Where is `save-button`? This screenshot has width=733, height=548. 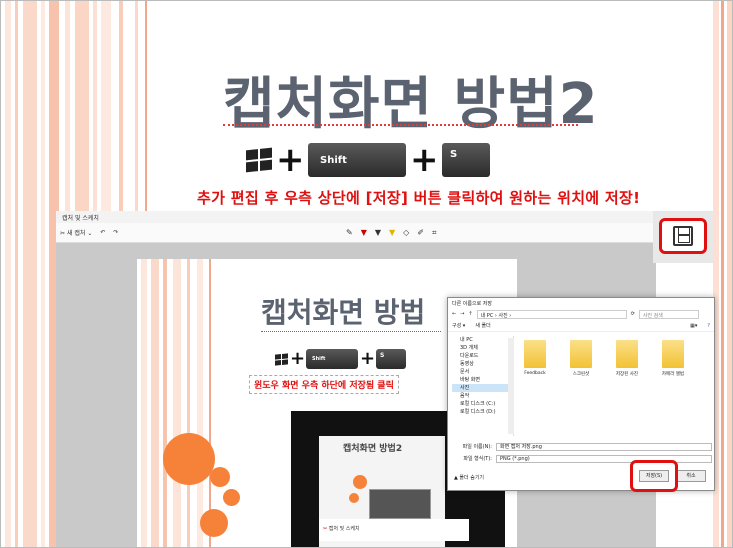 save-button is located at coordinates (683, 236).